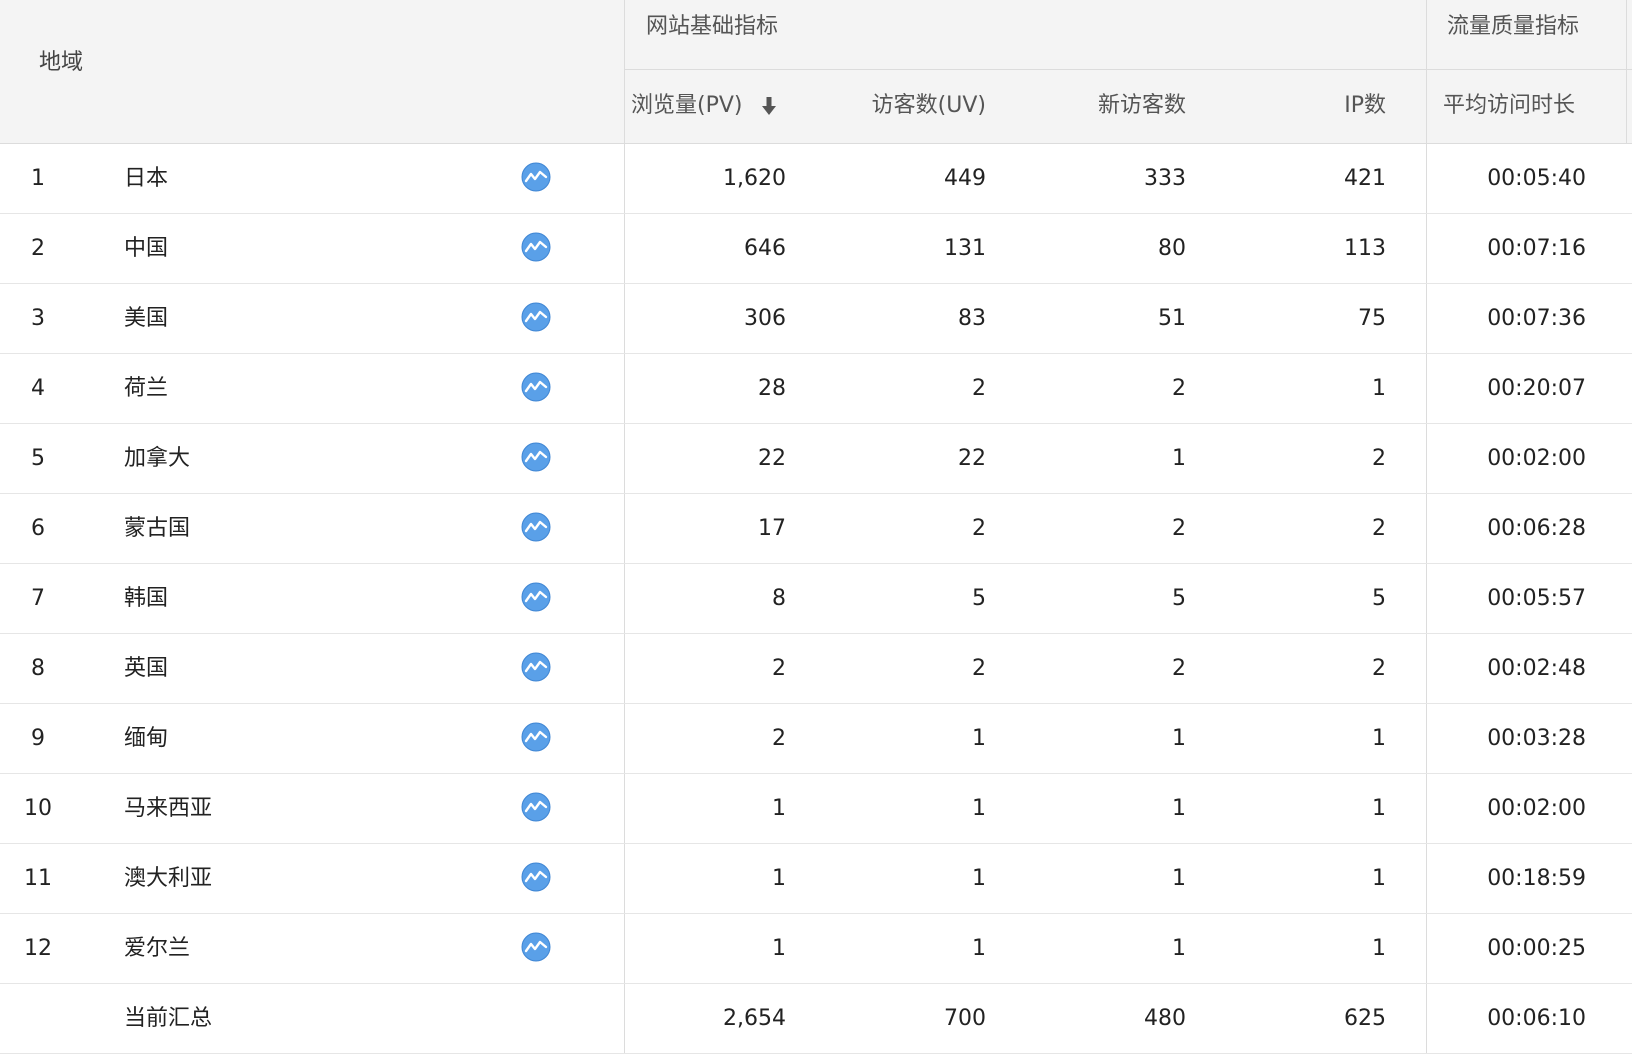 The width and height of the screenshot is (1632, 1054). Describe the element at coordinates (772, 528) in the screenshot. I see `row-pv: 17` at that location.